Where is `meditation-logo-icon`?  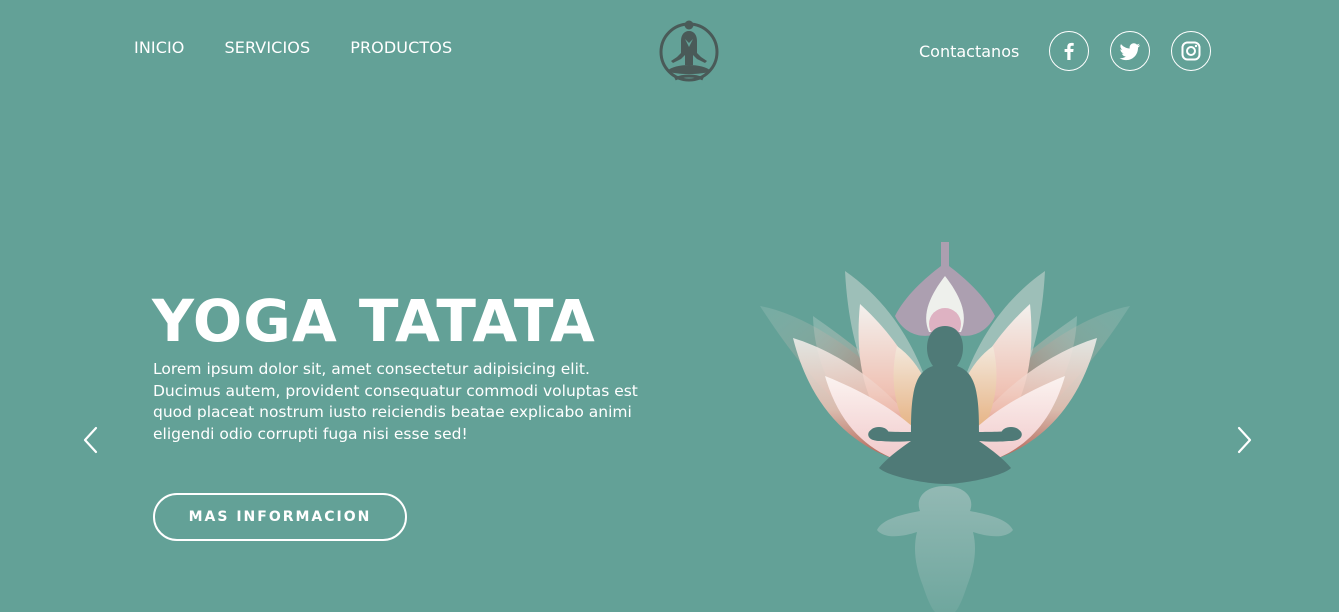 meditation-logo-icon is located at coordinates (689, 51).